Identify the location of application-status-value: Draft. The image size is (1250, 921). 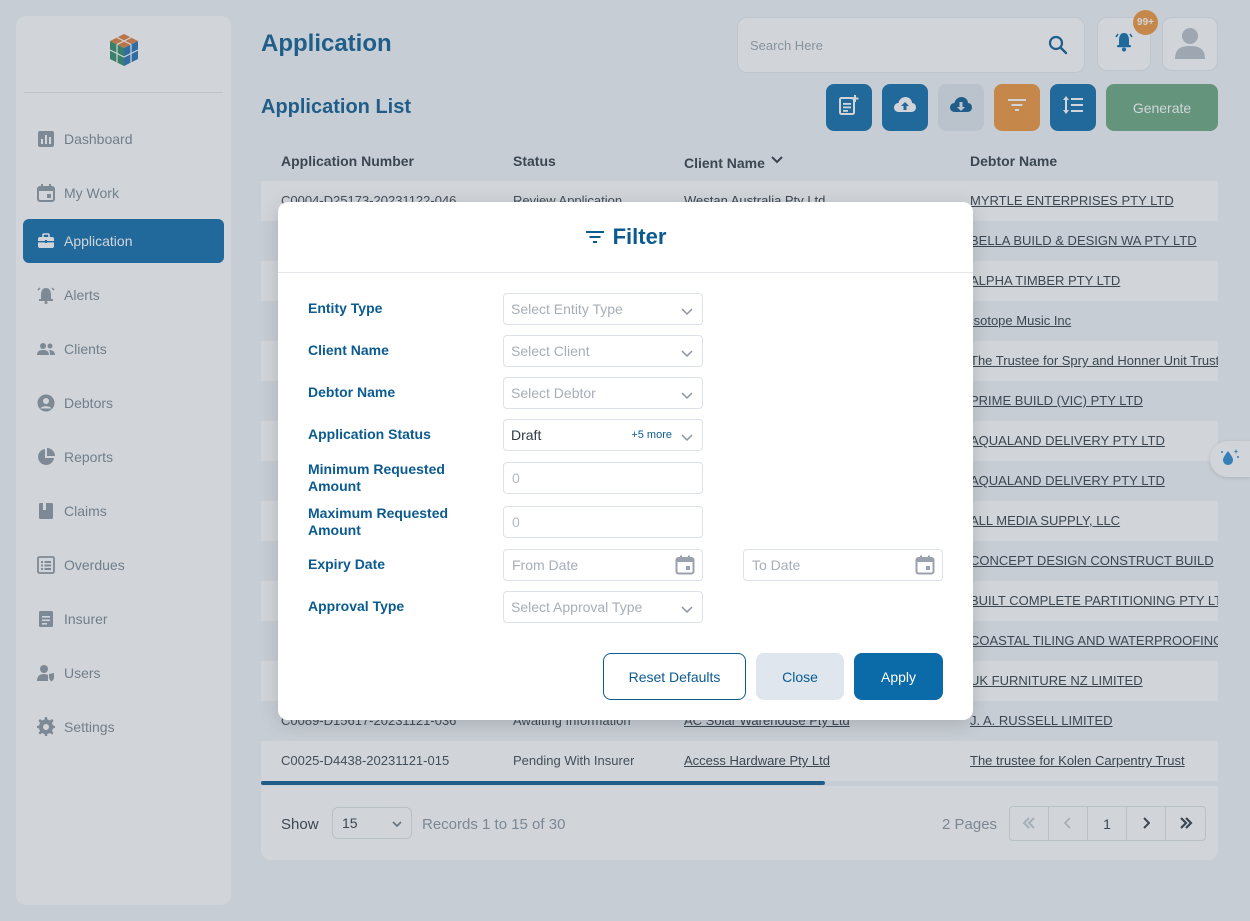
(526, 435).